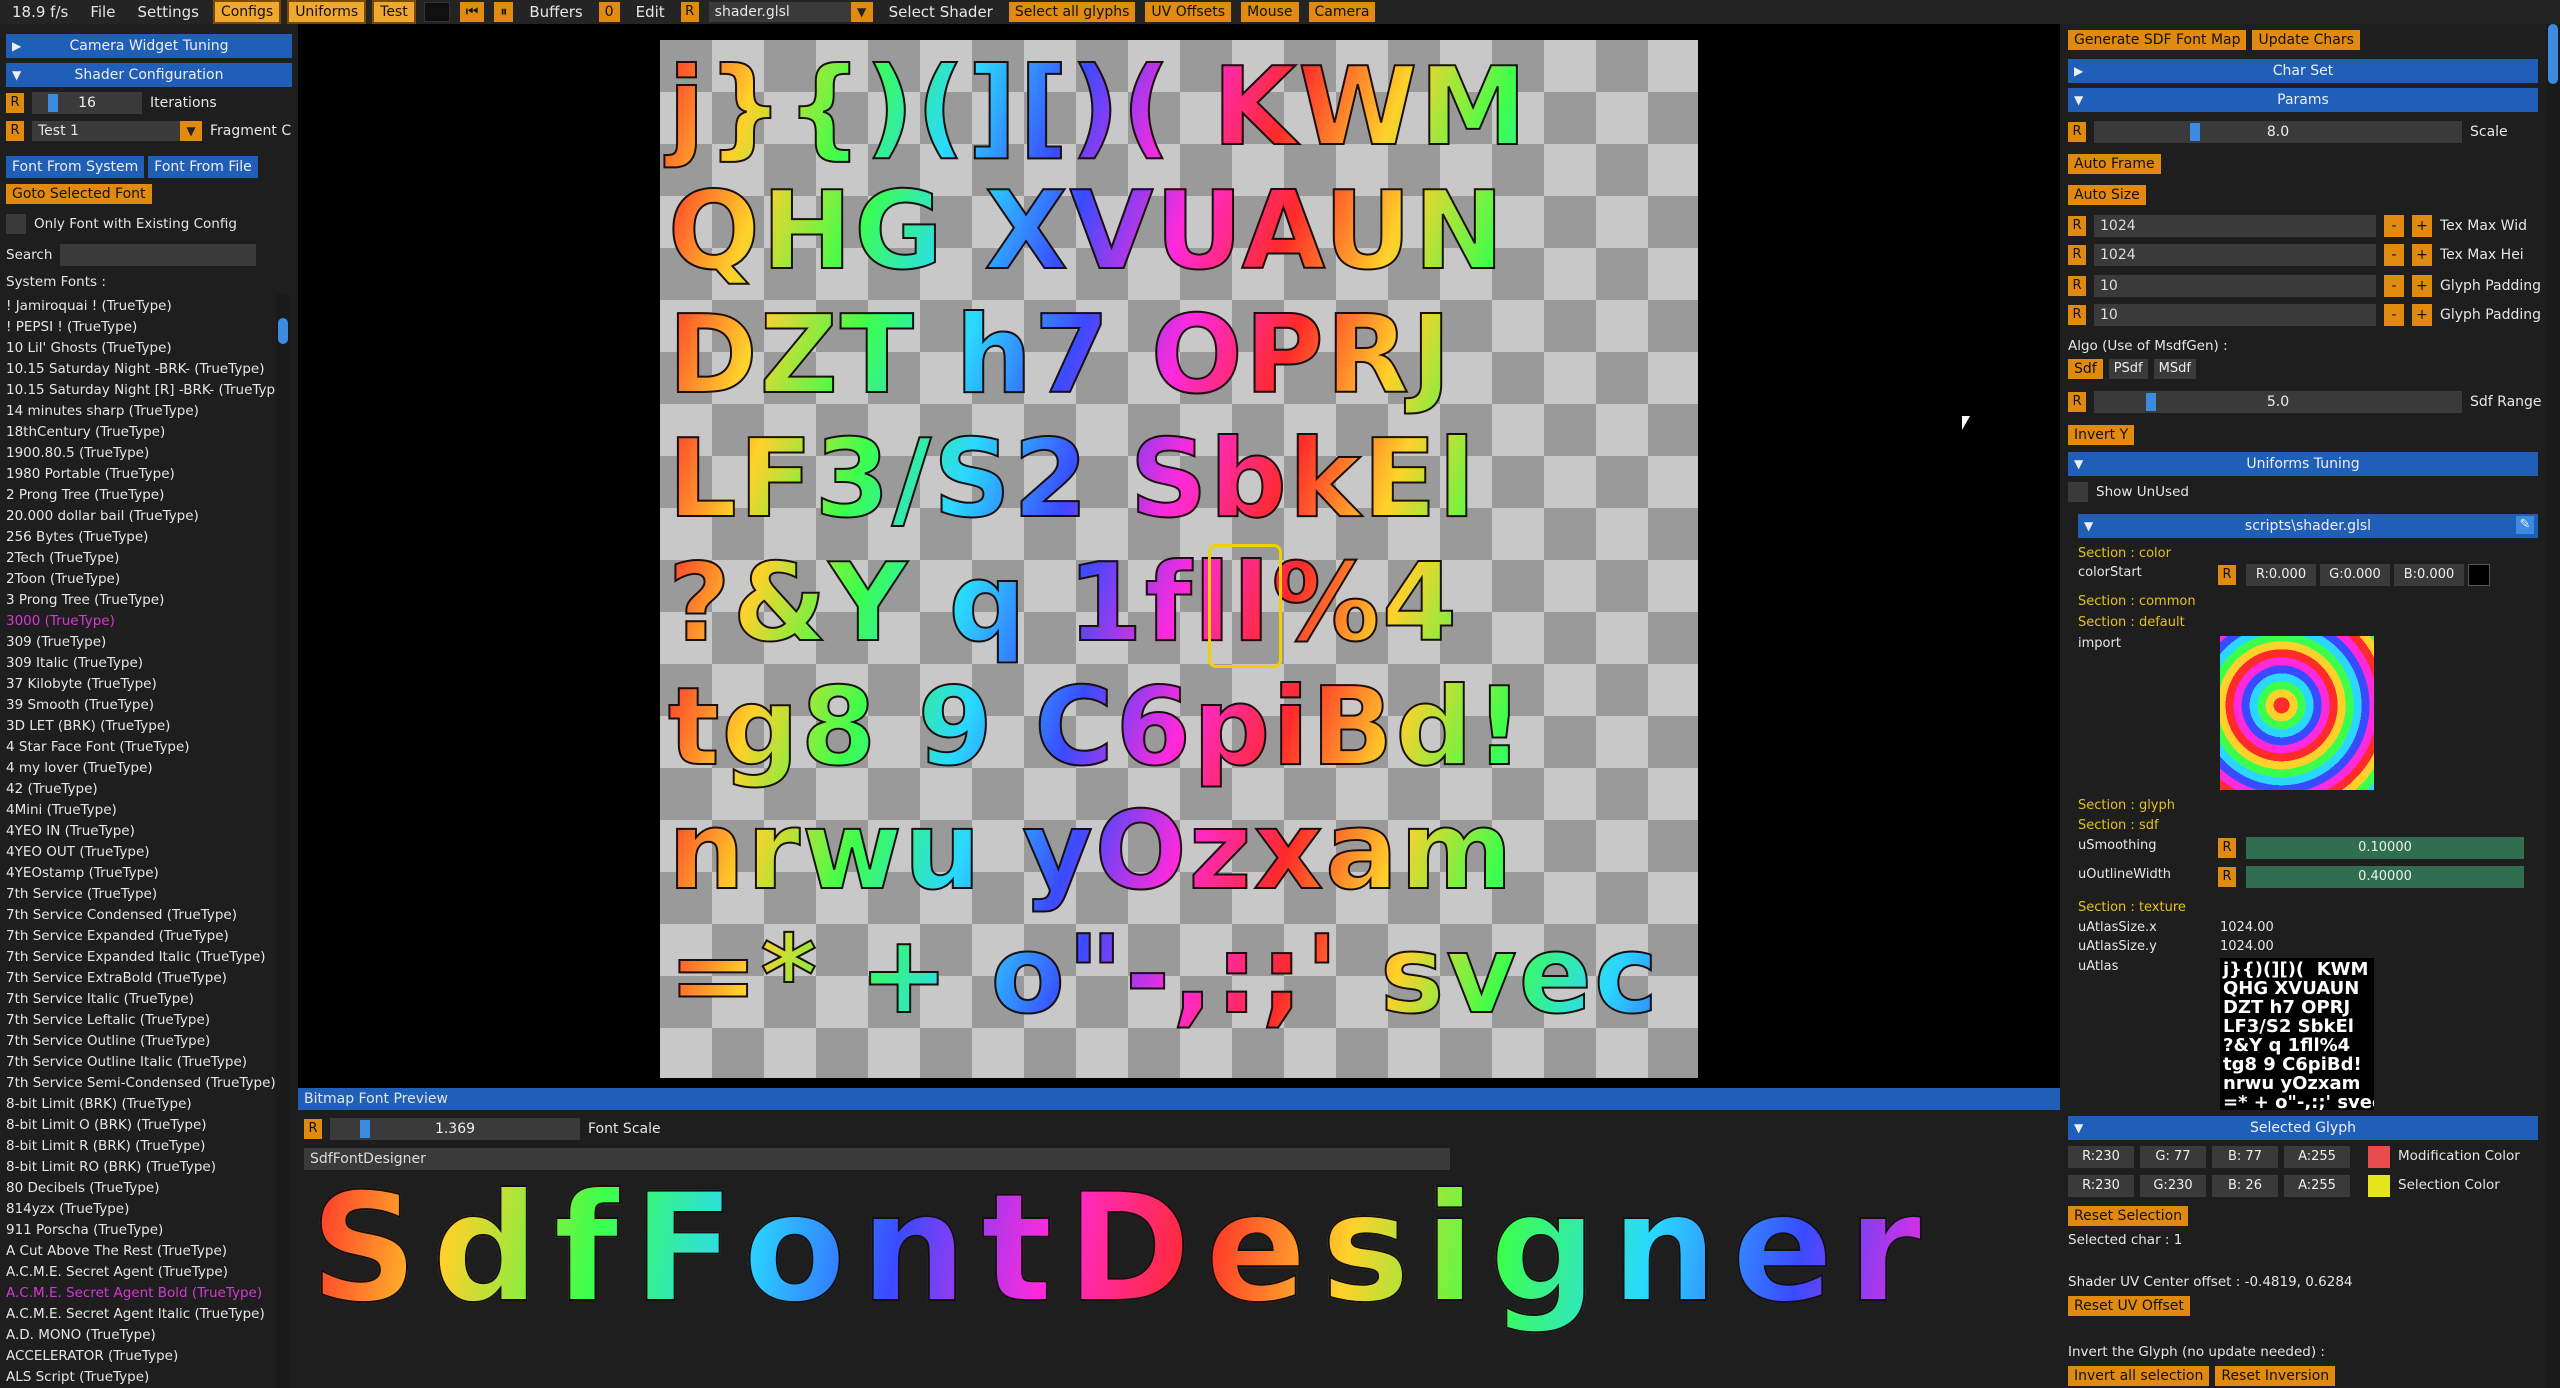 This screenshot has width=2560, height=1388. What do you see at coordinates (1179, 480) in the screenshot?
I see `glyph-row: LF3/S2 SbkEl` at bounding box center [1179, 480].